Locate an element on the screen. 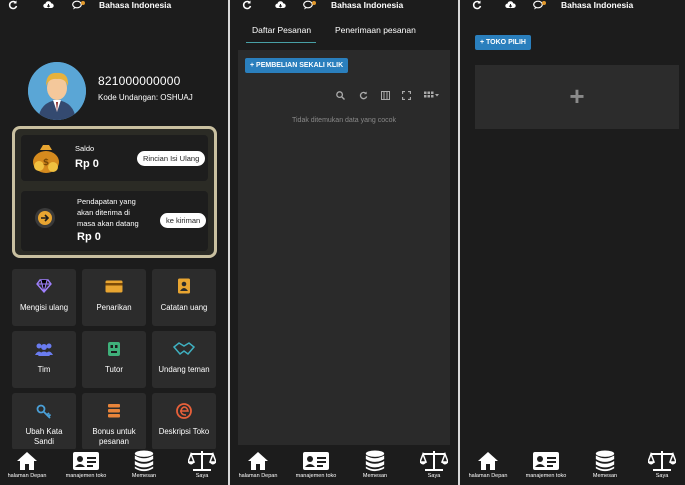  tab-order-receipt: Penerimaan pesanan is located at coordinates (375, 30).